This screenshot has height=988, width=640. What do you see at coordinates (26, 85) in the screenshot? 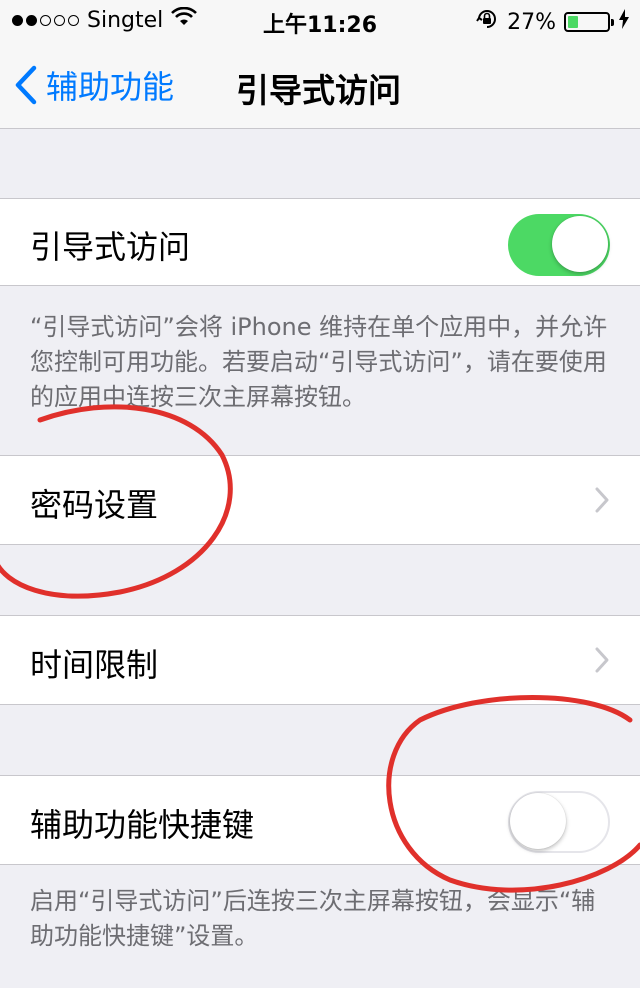
I see `chevron-left-icon` at bounding box center [26, 85].